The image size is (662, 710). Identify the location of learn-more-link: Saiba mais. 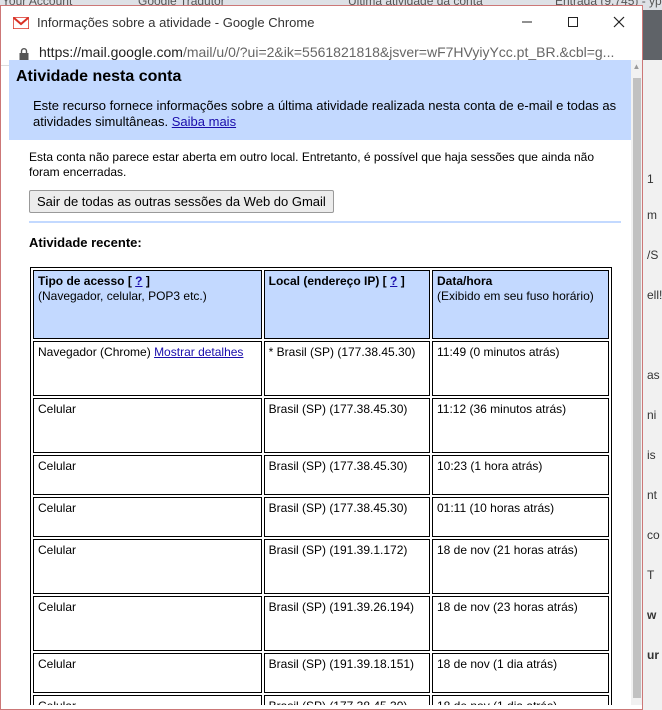
(204, 121).